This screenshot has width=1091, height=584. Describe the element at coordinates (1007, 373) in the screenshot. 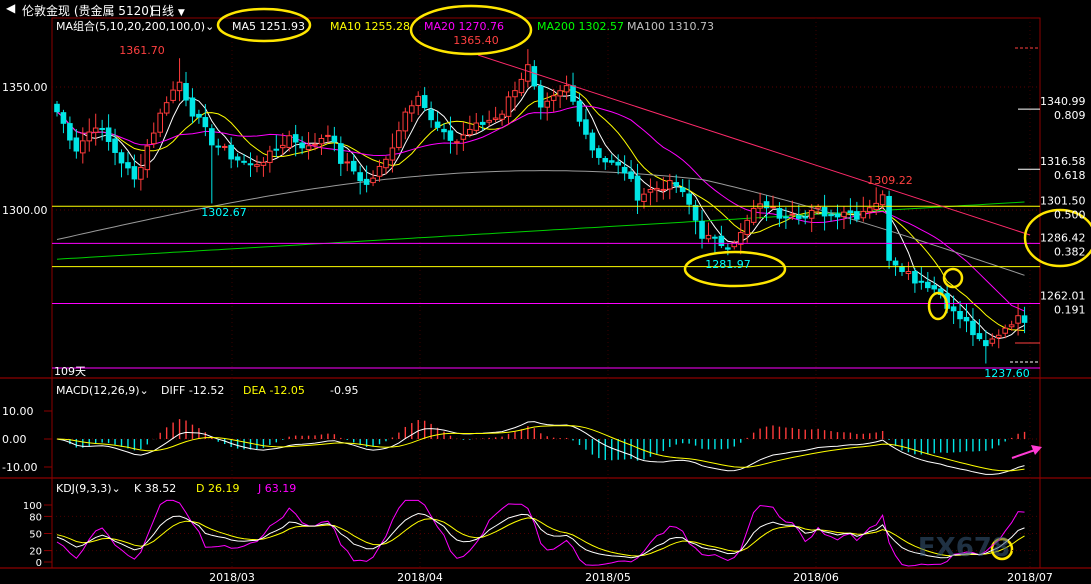

I see `extreme-price-label: 1237.60` at that location.